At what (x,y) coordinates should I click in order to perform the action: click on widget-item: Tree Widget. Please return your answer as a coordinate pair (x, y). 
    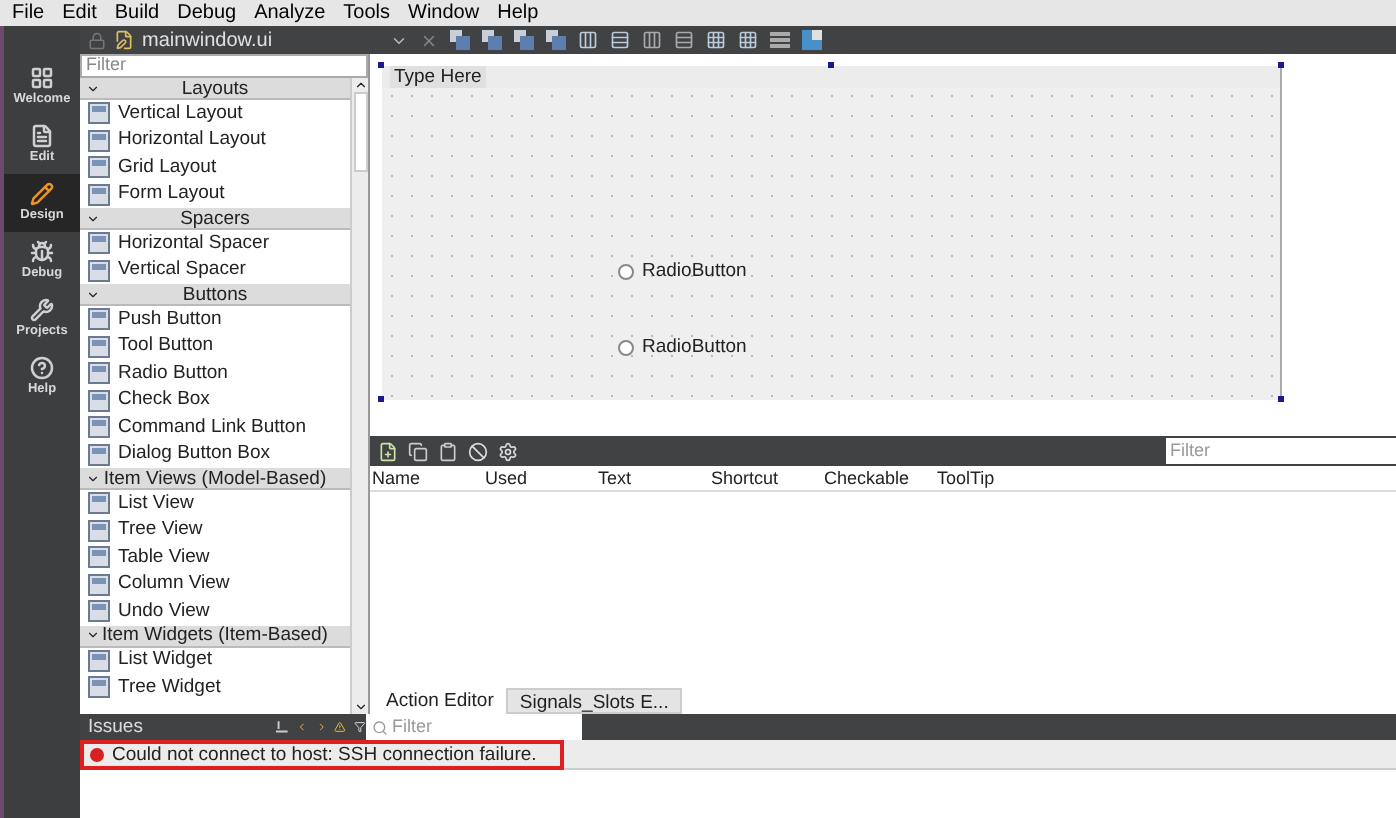
    Looking at the image, I should click on (215, 687).